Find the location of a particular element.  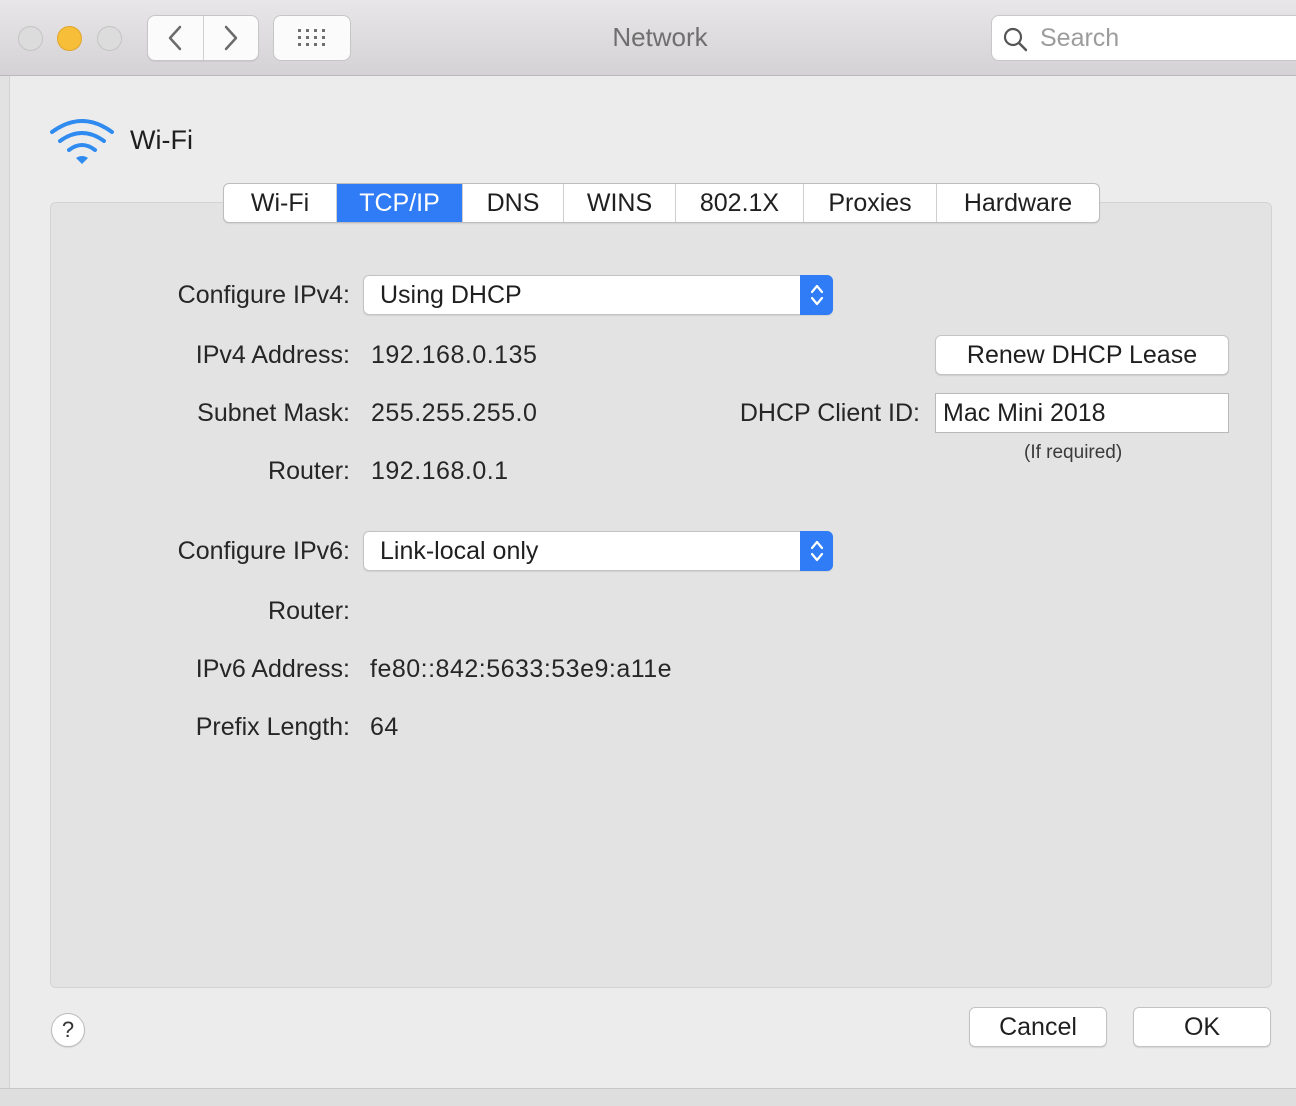

show-all-button is located at coordinates (312, 38).